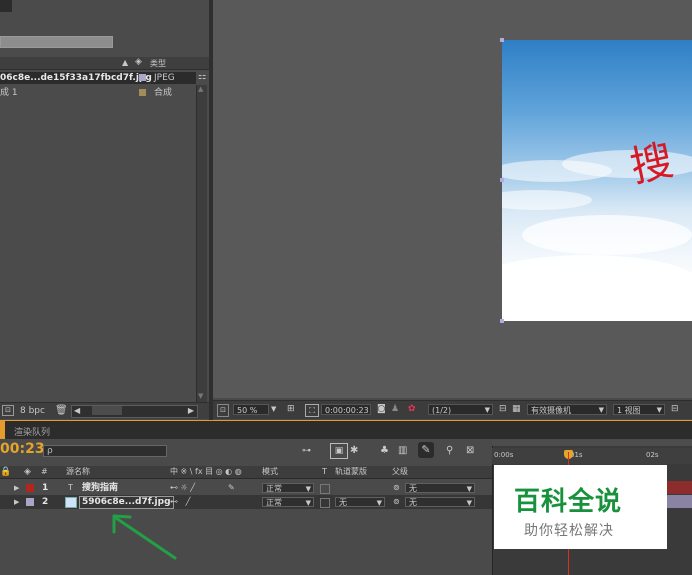 The image size is (692, 575). I want to click on bit-depth-icon: ⊡, so click(8, 410).